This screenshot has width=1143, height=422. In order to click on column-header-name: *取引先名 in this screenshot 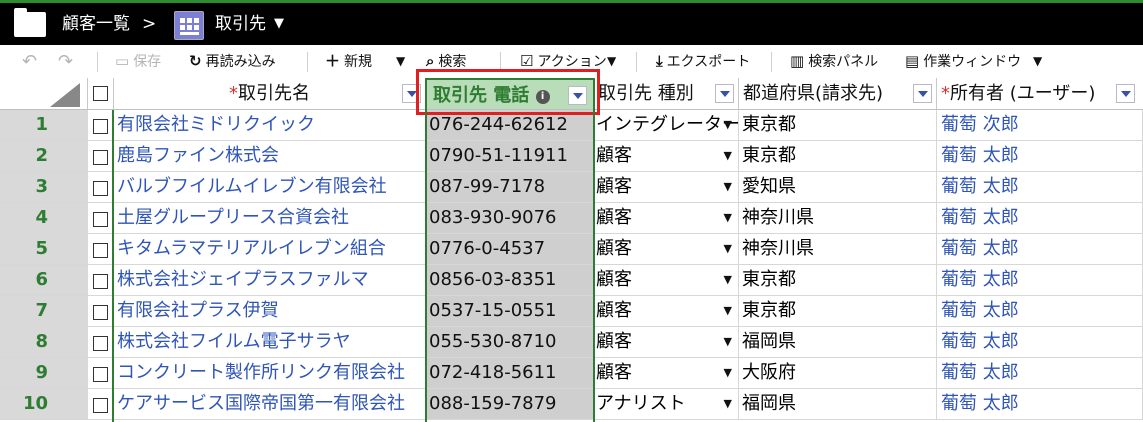, I will do `click(270, 94)`.